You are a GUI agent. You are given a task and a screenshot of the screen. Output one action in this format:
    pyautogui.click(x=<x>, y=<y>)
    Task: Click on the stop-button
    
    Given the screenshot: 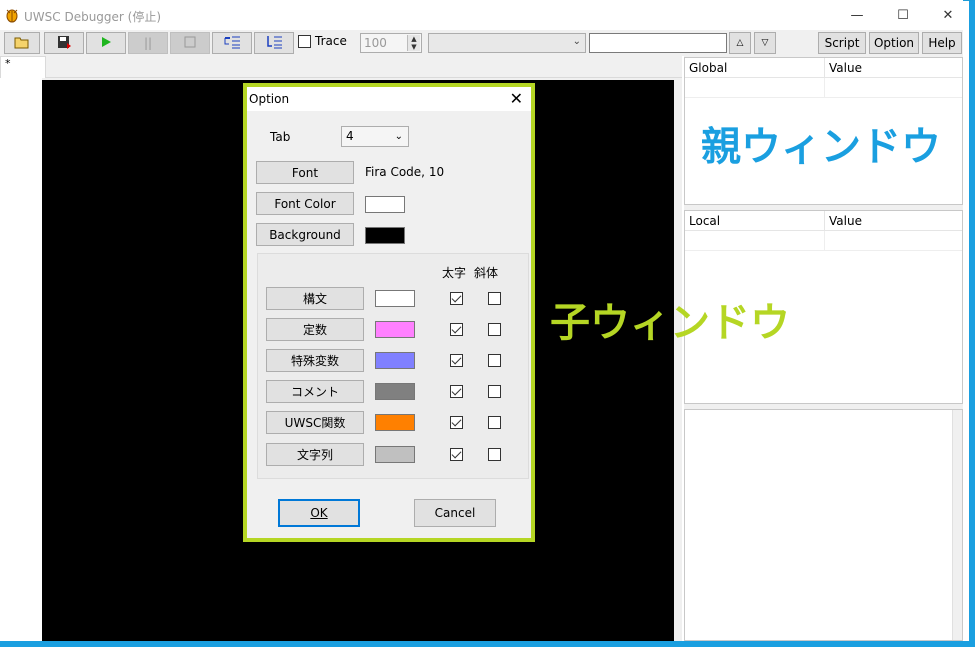 What is the action you would take?
    pyautogui.click(x=190, y=43)
    